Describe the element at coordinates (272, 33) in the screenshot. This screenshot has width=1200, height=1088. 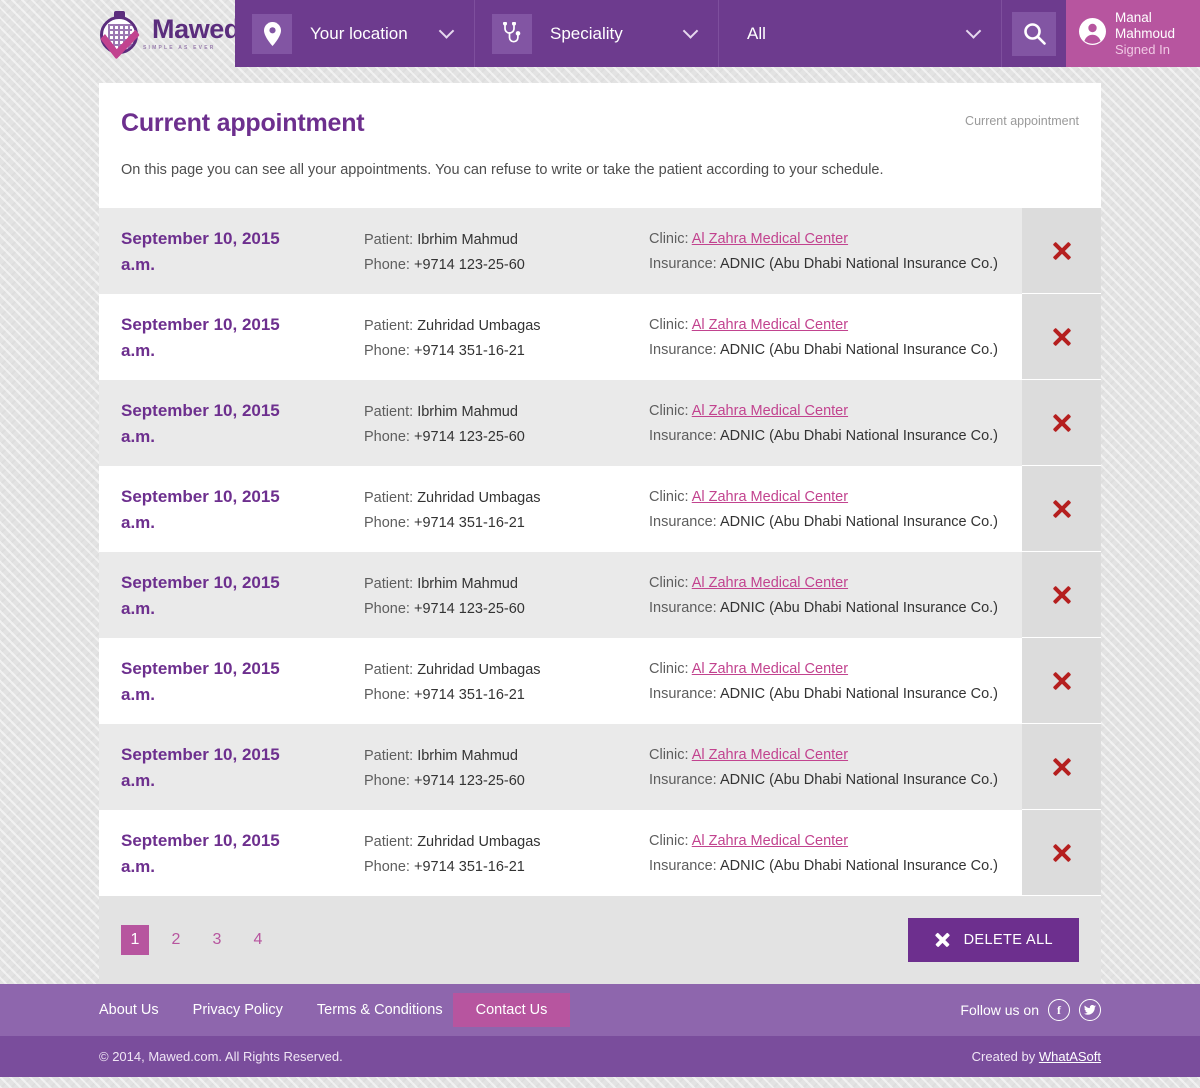
I see `map-pin-icon` at that location.